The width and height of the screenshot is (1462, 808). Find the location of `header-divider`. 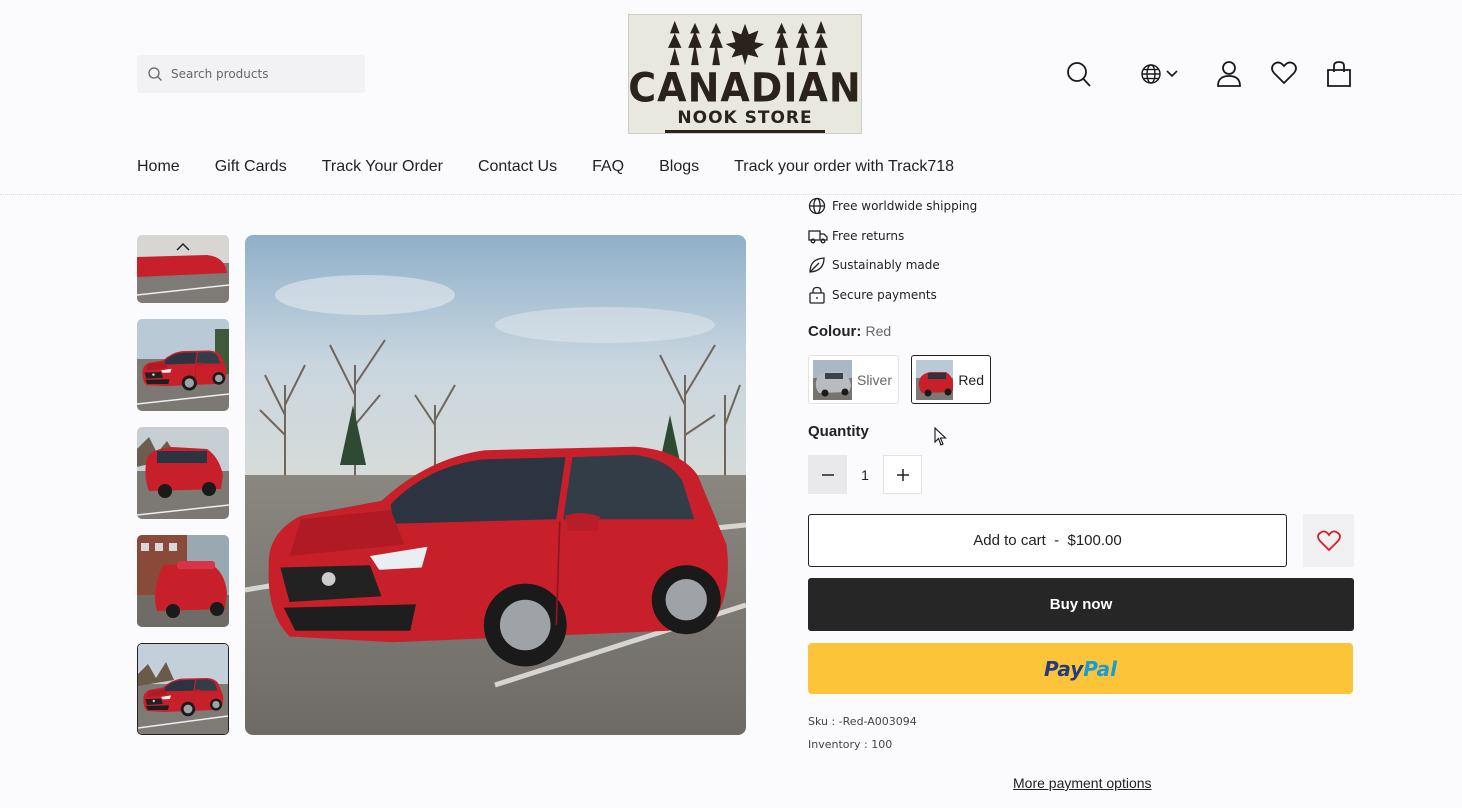

header-divider is located at coordinates (731, 194).